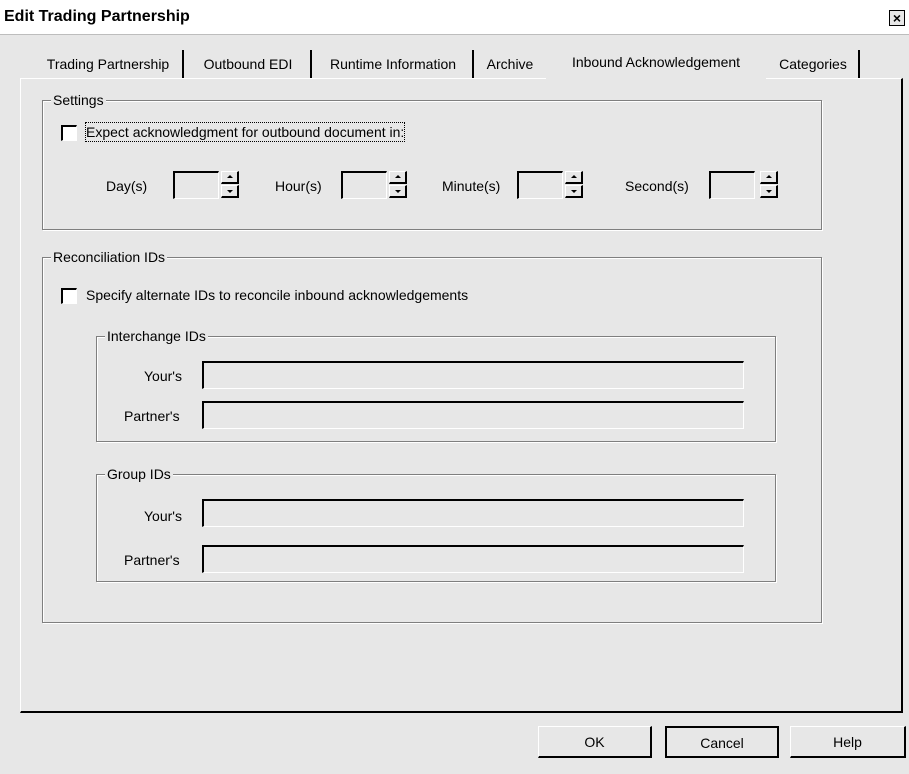 This screenshot has height=774, width=909. Describe the element at coordinates (298, 186) in the screenshot. I see `hours-label: Hour(s)` at that location.